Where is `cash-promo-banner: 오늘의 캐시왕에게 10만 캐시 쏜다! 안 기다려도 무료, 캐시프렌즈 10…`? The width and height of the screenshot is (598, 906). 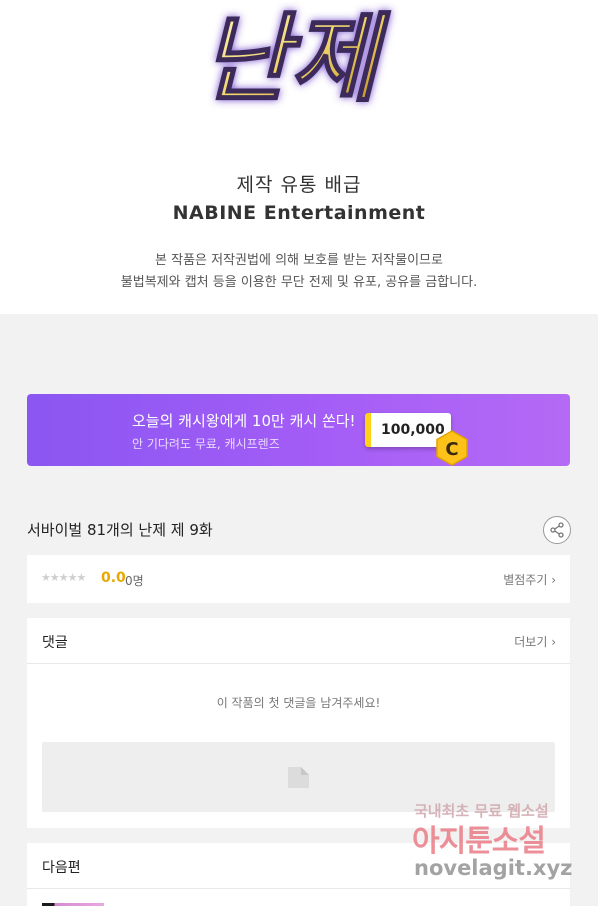 cash-promo-banner: 오늘의 캐시왕에게 10만 캐시 쏜다! 안 기다려도 무료, 캐시프렌즈 10… is located at coordinates (298, 430).